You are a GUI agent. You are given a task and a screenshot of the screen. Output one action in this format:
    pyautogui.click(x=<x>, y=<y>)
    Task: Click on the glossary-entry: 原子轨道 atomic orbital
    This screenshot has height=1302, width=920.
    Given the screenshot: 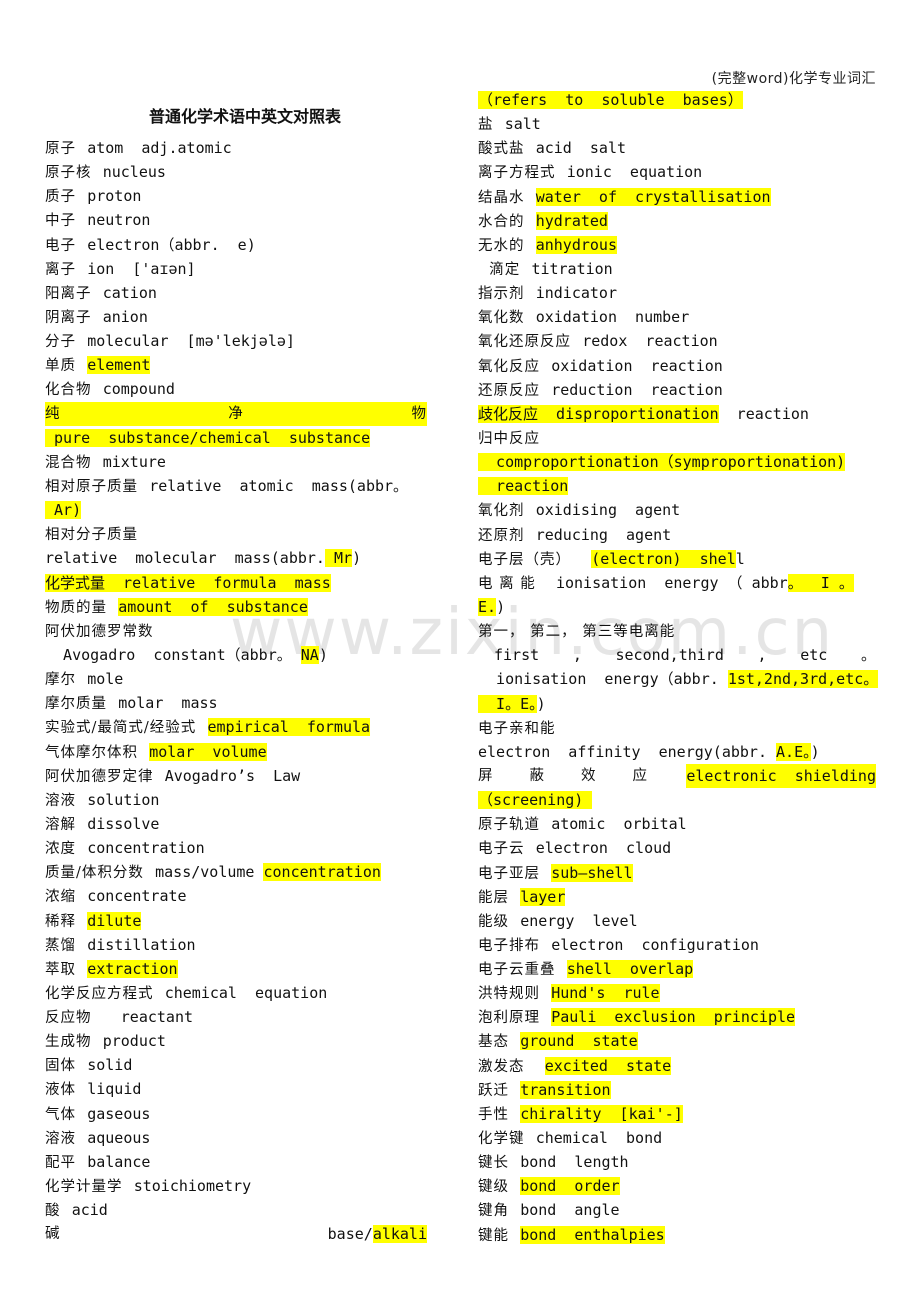 What is the action you would take?
    pyautogui.click(x=677, y=824)
    